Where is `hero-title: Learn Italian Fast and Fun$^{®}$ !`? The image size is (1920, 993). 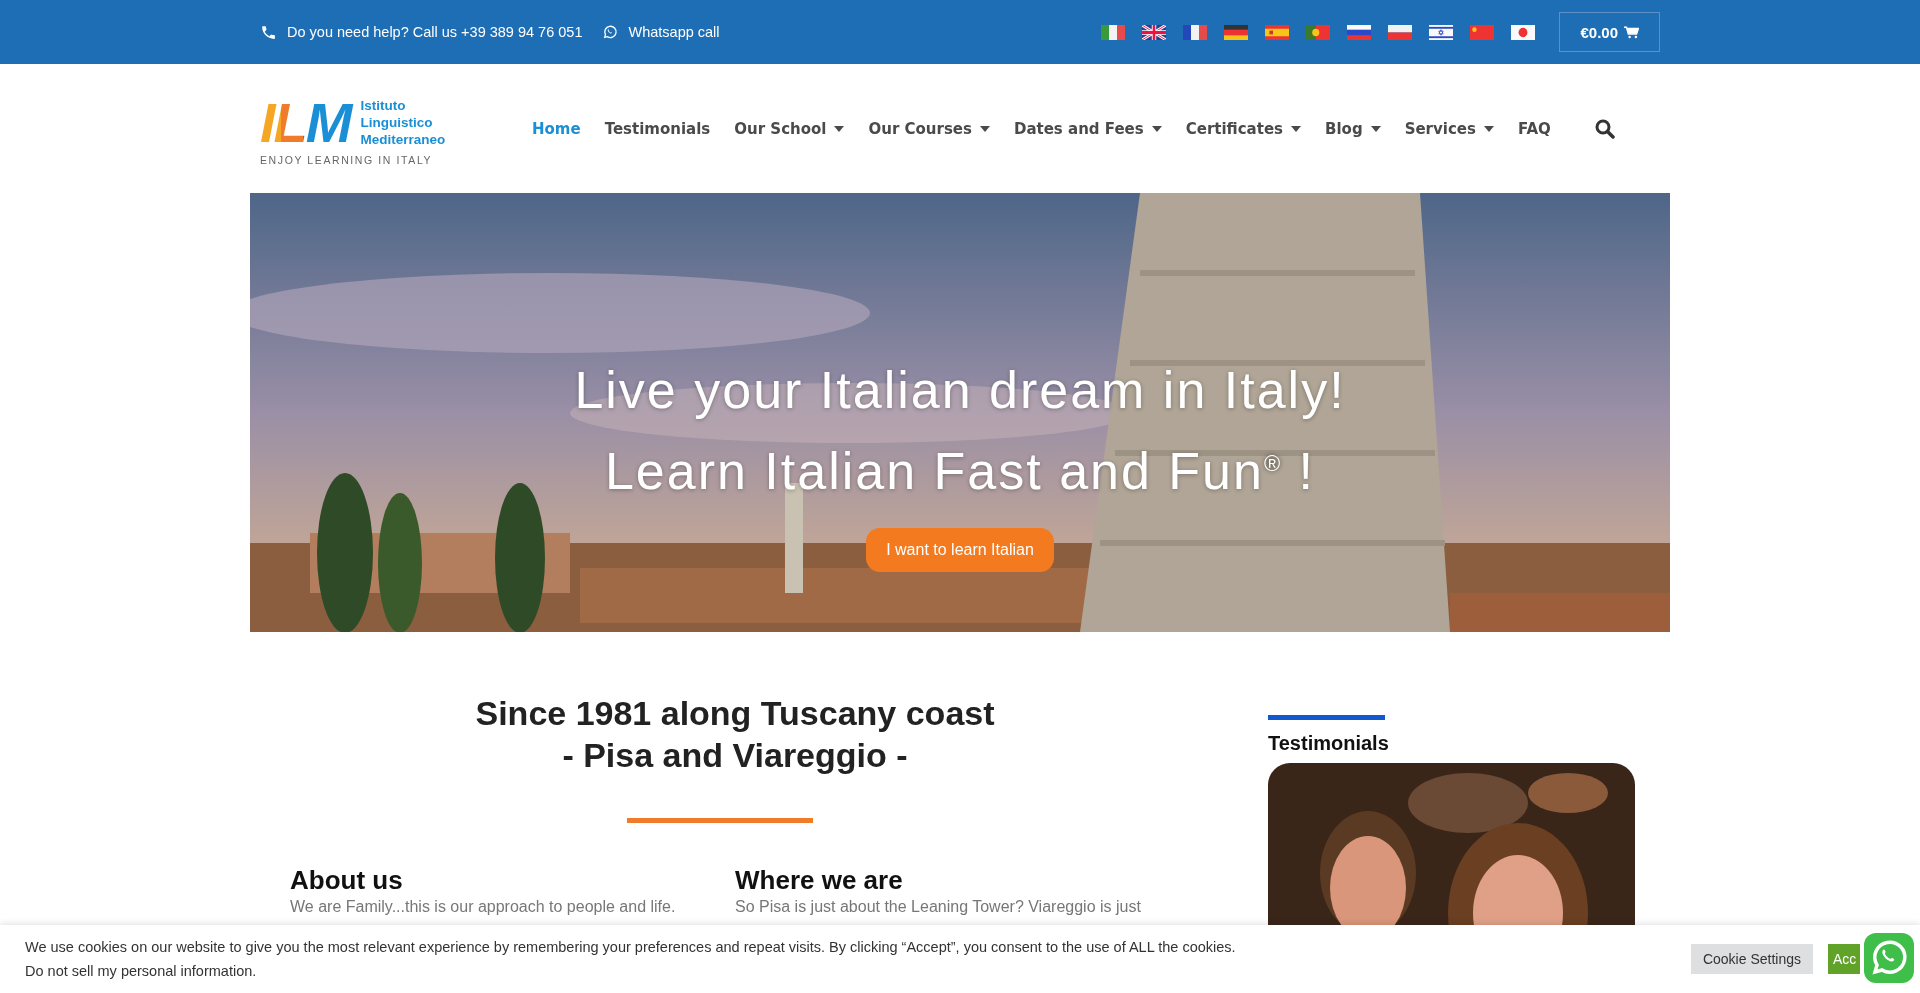
hero-title: Learn Italian Fast and Fun$^{®}$ ! is located at coordinates (960, 472).